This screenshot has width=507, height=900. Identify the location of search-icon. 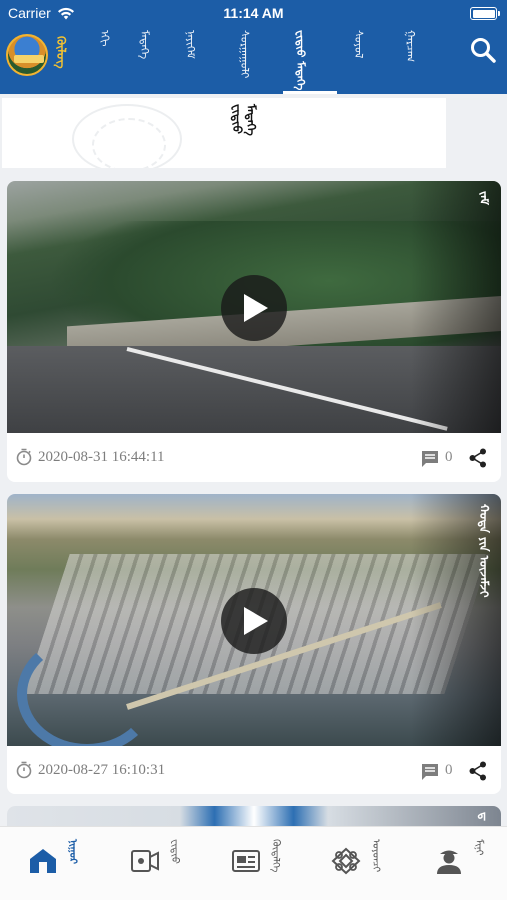
(483, 50).